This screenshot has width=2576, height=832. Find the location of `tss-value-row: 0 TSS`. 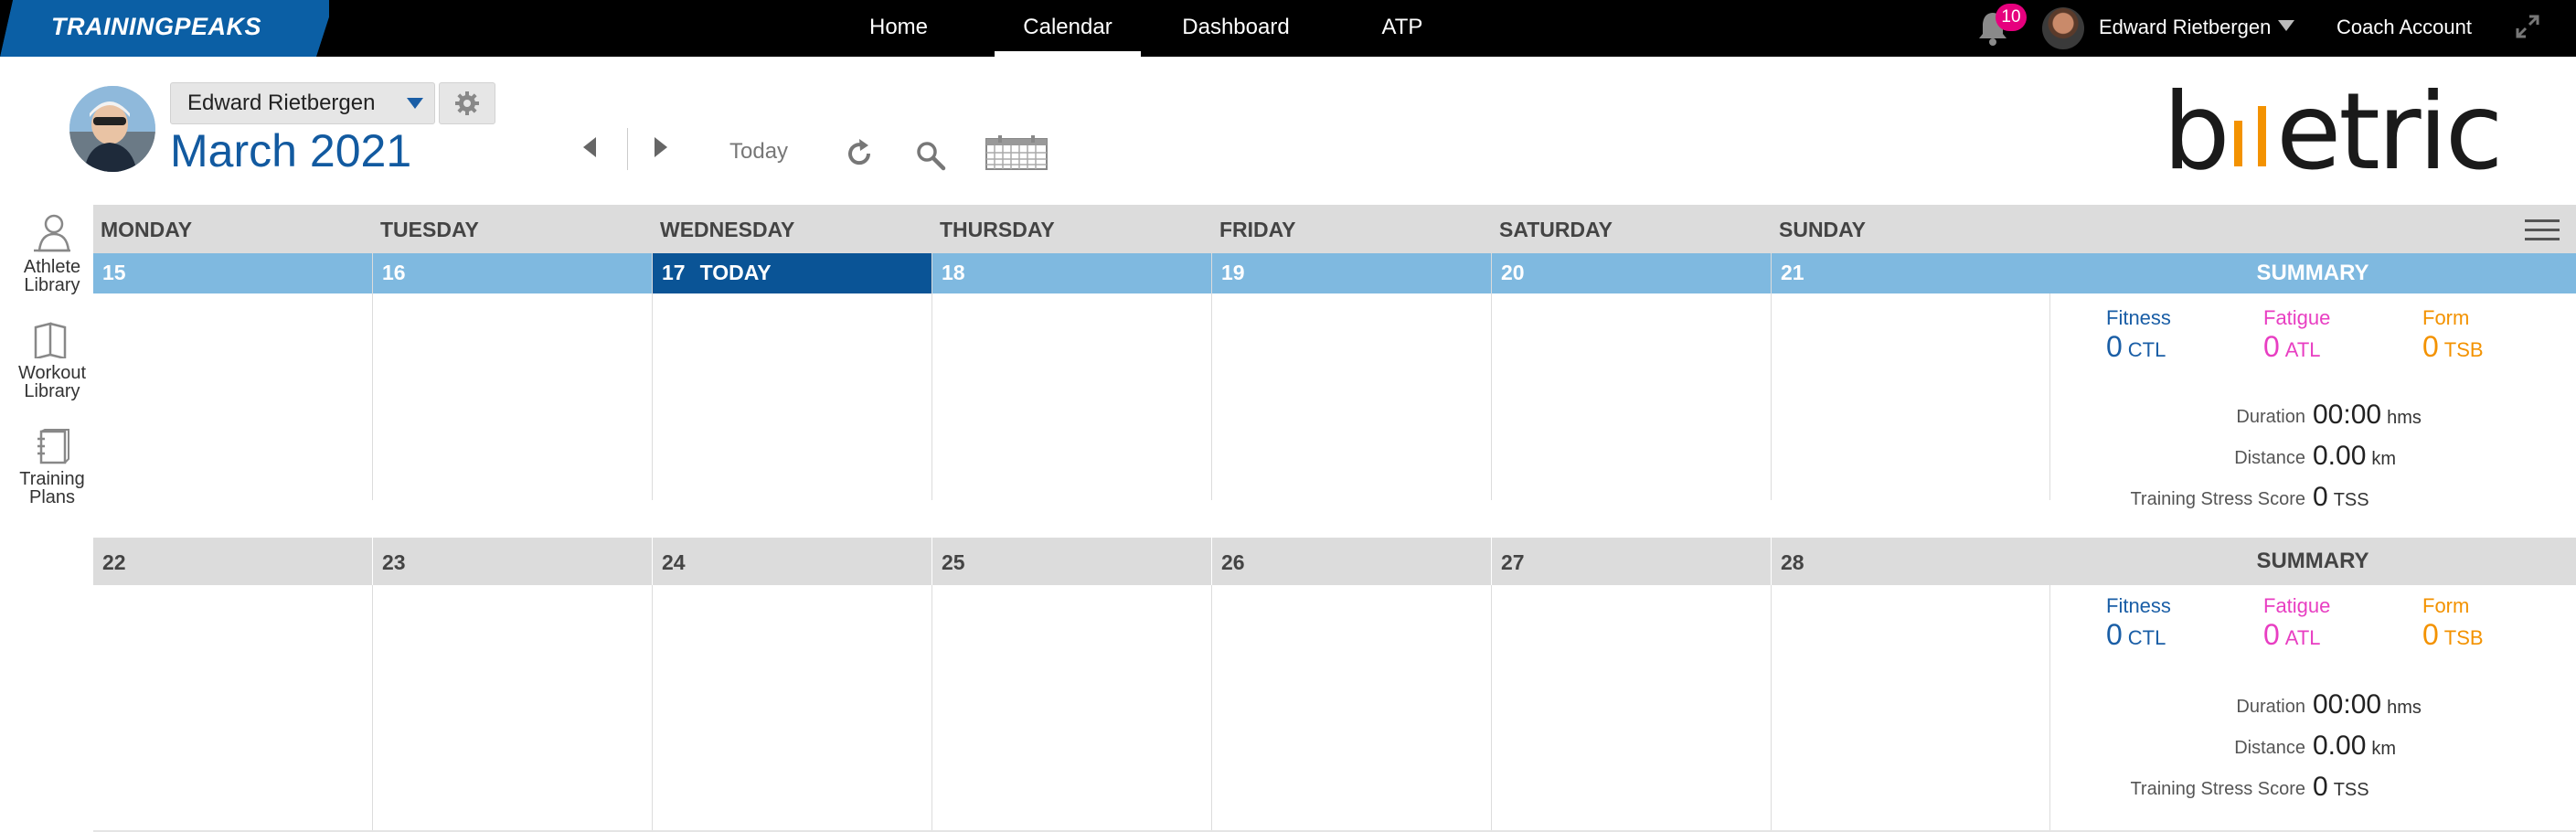

tss-value-row: 0 TSS is located at coordinates (2341, 787).